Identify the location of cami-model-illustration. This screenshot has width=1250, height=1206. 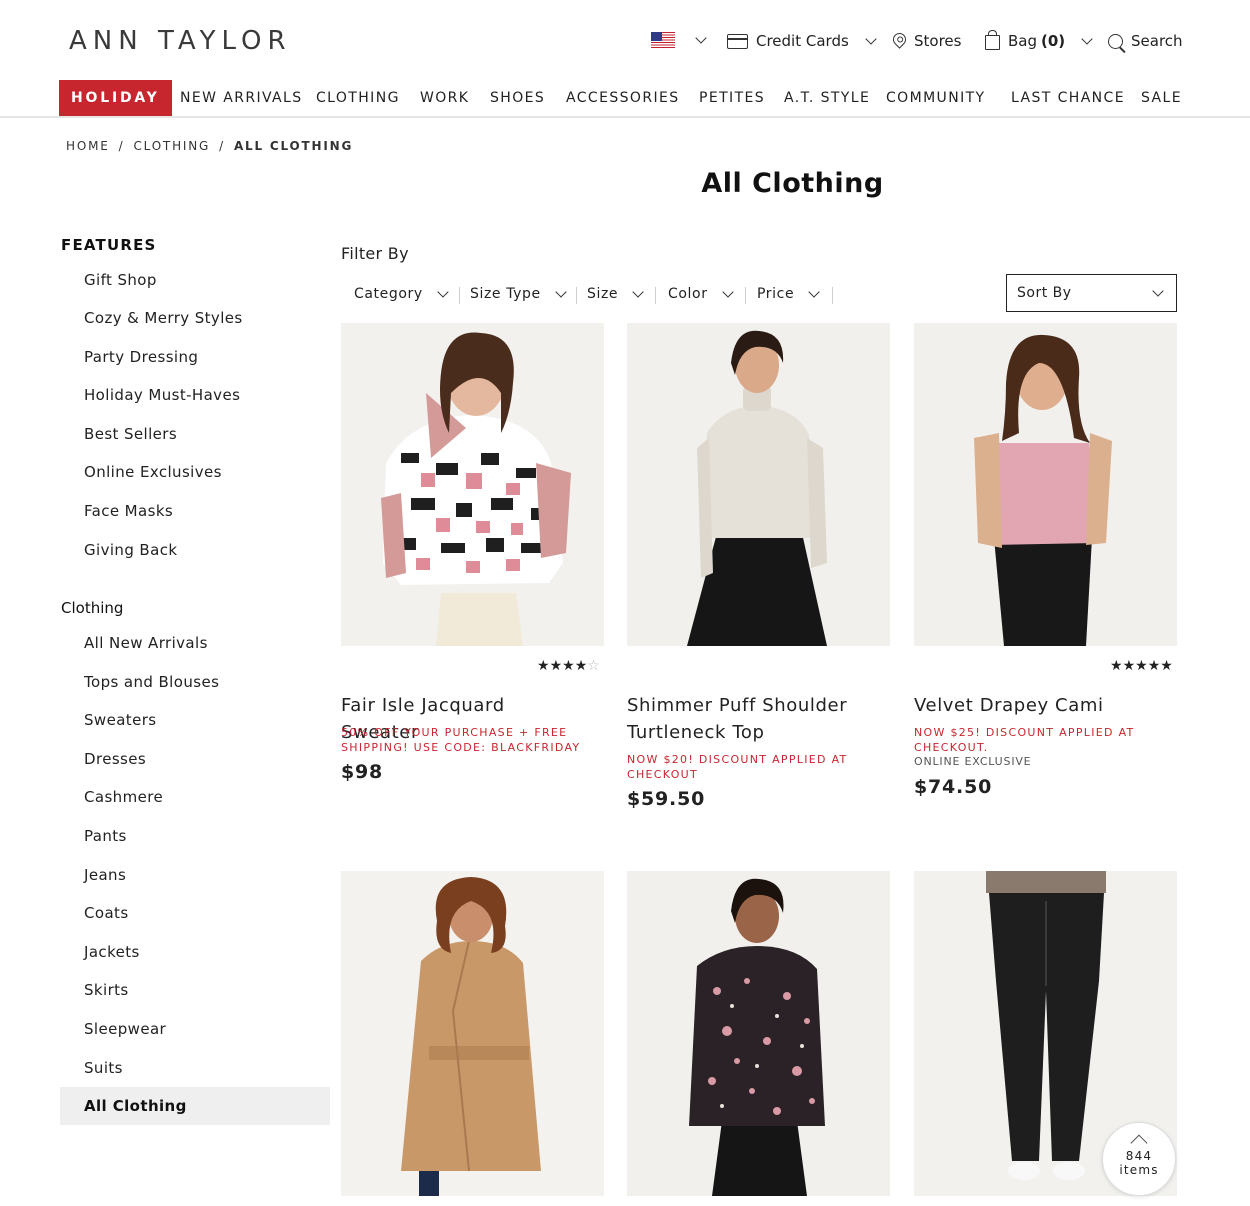
(1045, 484).